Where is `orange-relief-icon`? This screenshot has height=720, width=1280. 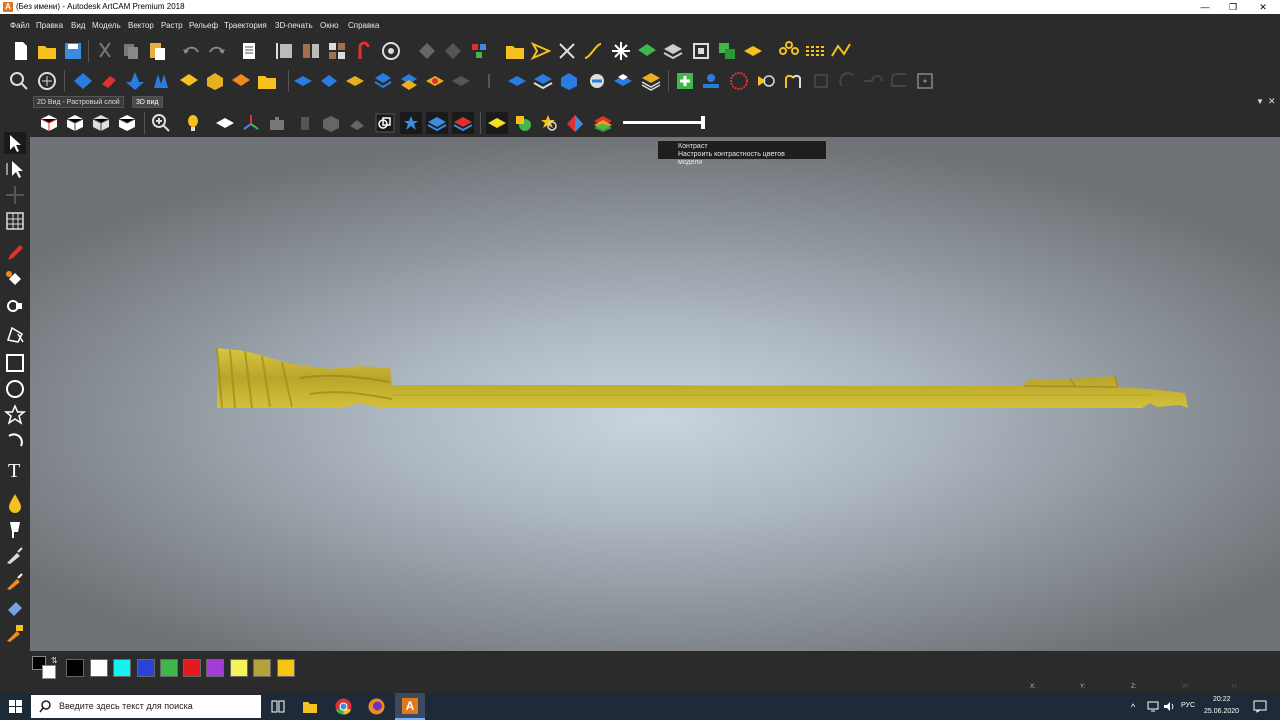 orange-relief-icon is located at coordinates (241, 81).